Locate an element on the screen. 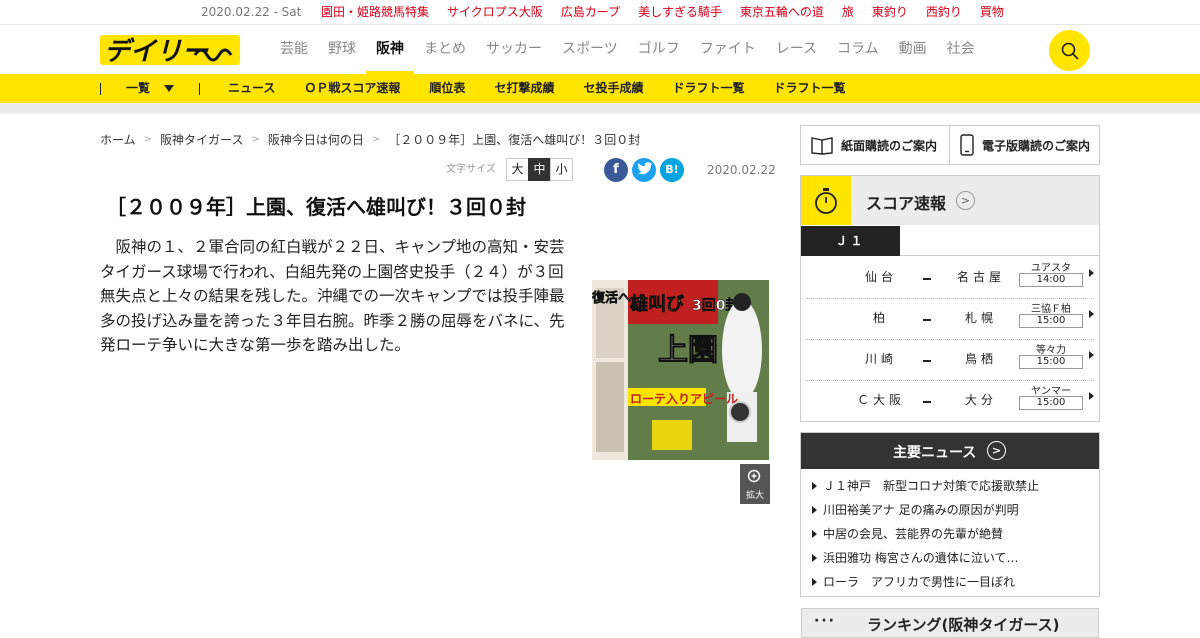  score-title: スコア速報 is located at coordinates (906, 203).